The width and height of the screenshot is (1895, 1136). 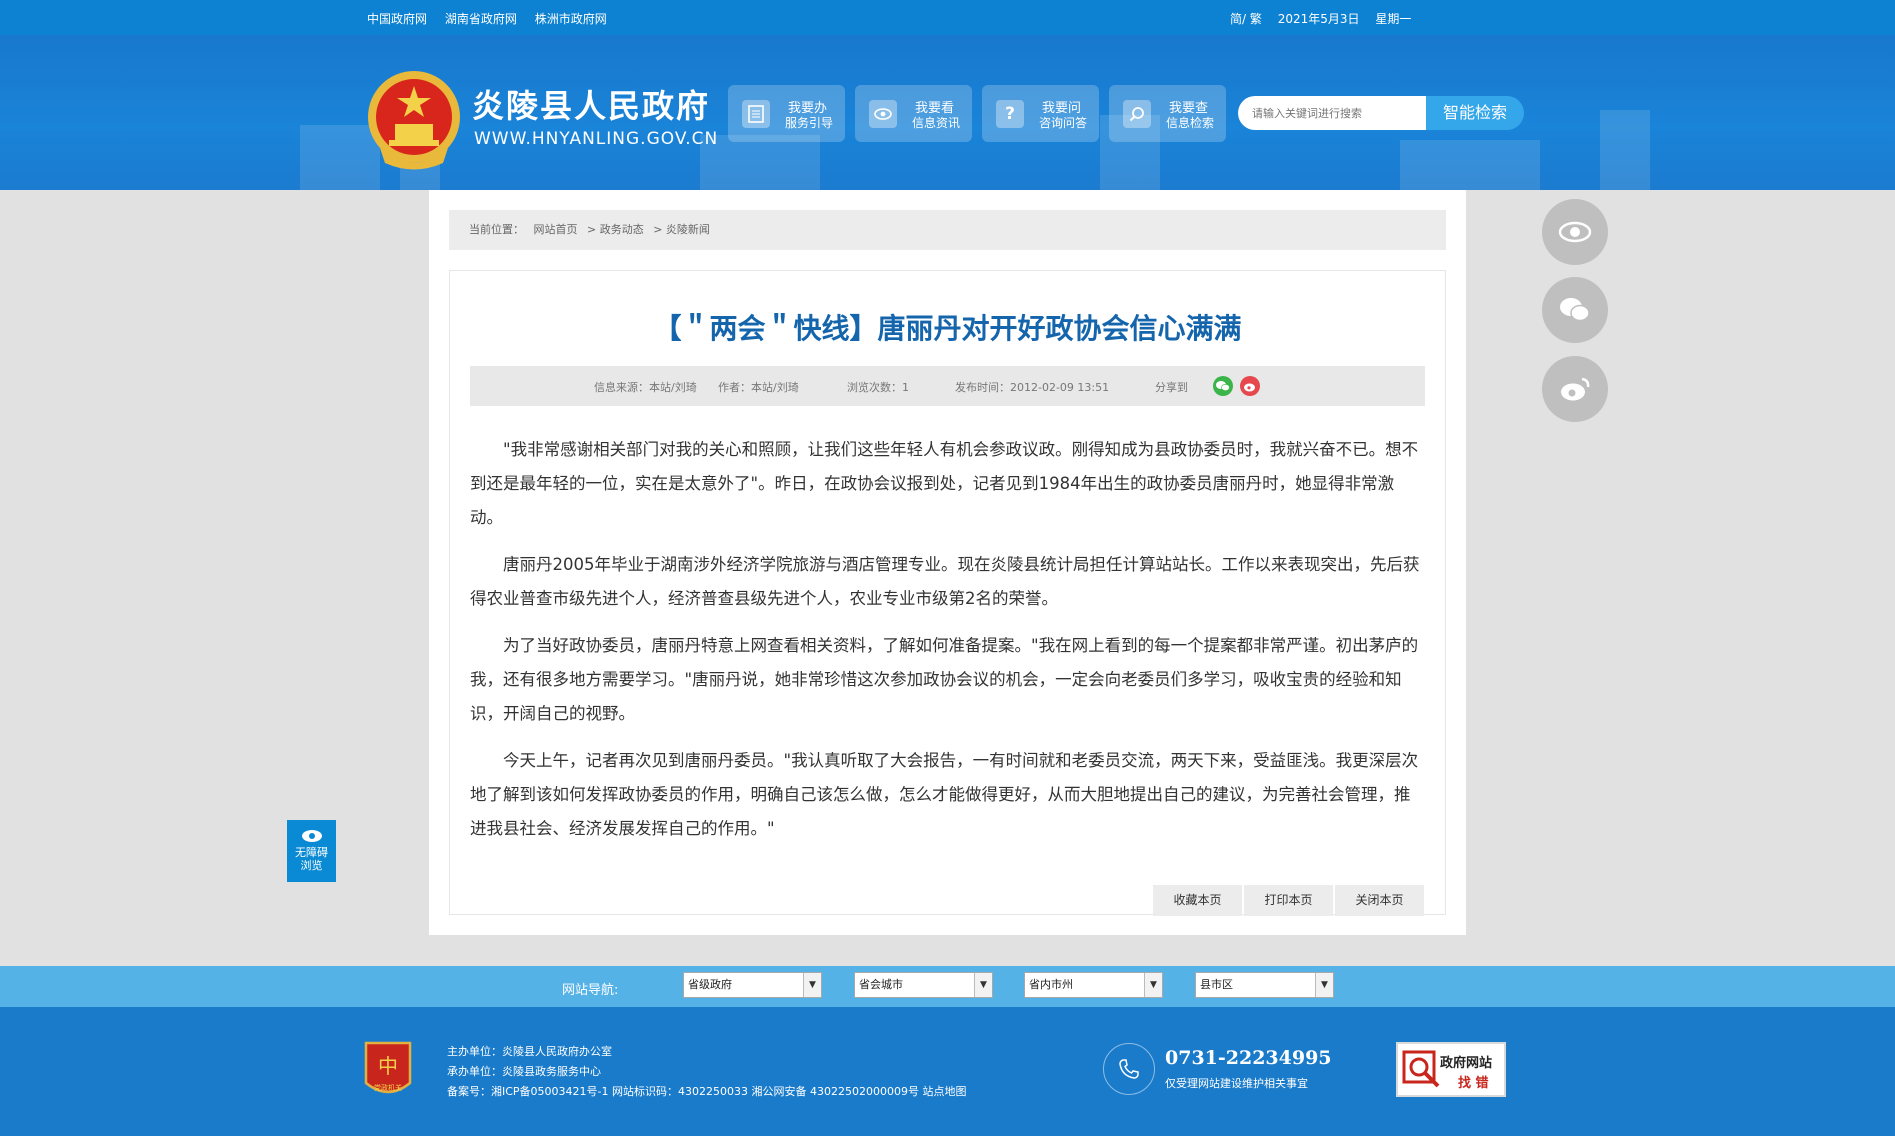 I want to click on report-line1: 政府网站, so click(x=1466, y=1063).